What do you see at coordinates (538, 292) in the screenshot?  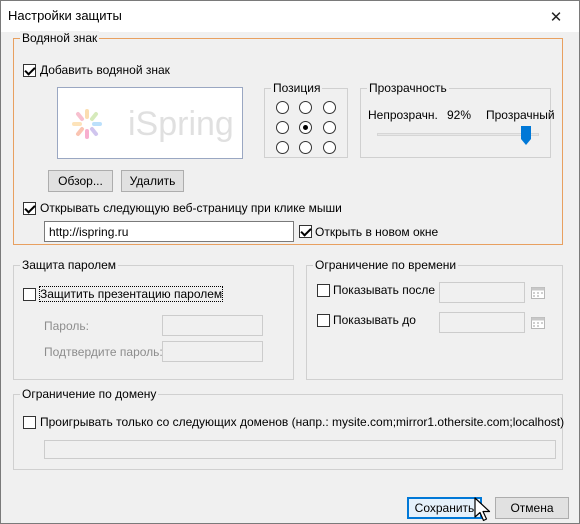 I see `calendar-after-icon` at bounding box center [538, 292].